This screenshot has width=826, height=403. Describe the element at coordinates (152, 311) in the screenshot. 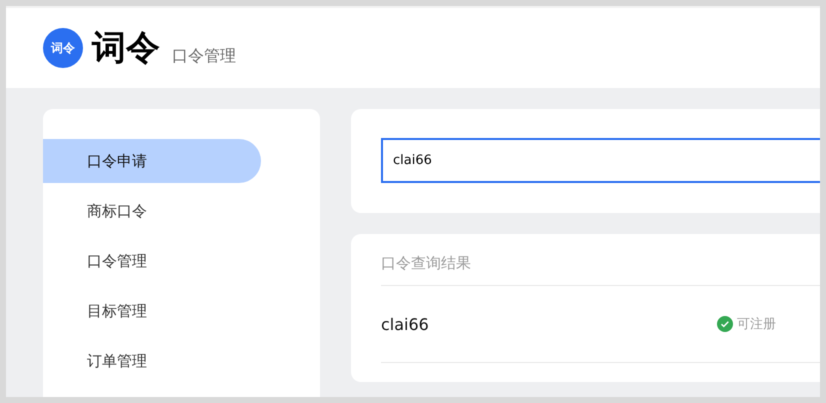

I see `sidebar-item: 目标管理` at that location.